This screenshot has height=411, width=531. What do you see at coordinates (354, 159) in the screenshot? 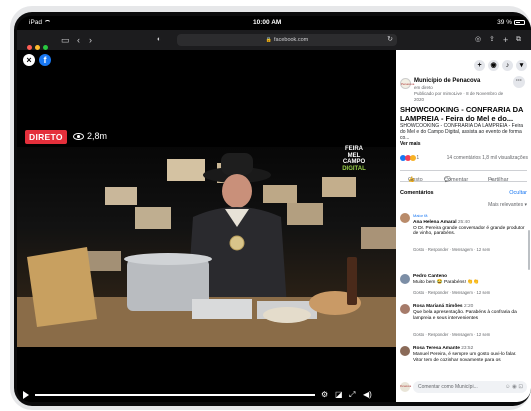
I see `feira-mel-campo-logo: FEIRA MEL CAMPO DIGITAL` at bounding box center [354, 159].